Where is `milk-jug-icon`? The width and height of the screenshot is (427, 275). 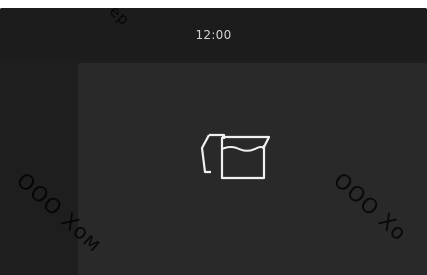
milk-jug-icon is located at coordinates (232, 157).